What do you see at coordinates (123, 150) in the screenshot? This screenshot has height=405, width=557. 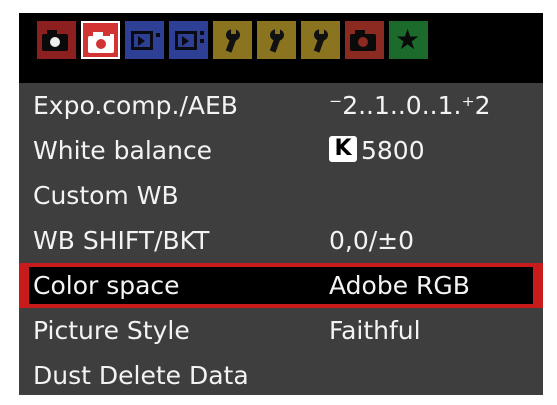 I see `menu-item-label: White balance` at bounding box center [123, 150].